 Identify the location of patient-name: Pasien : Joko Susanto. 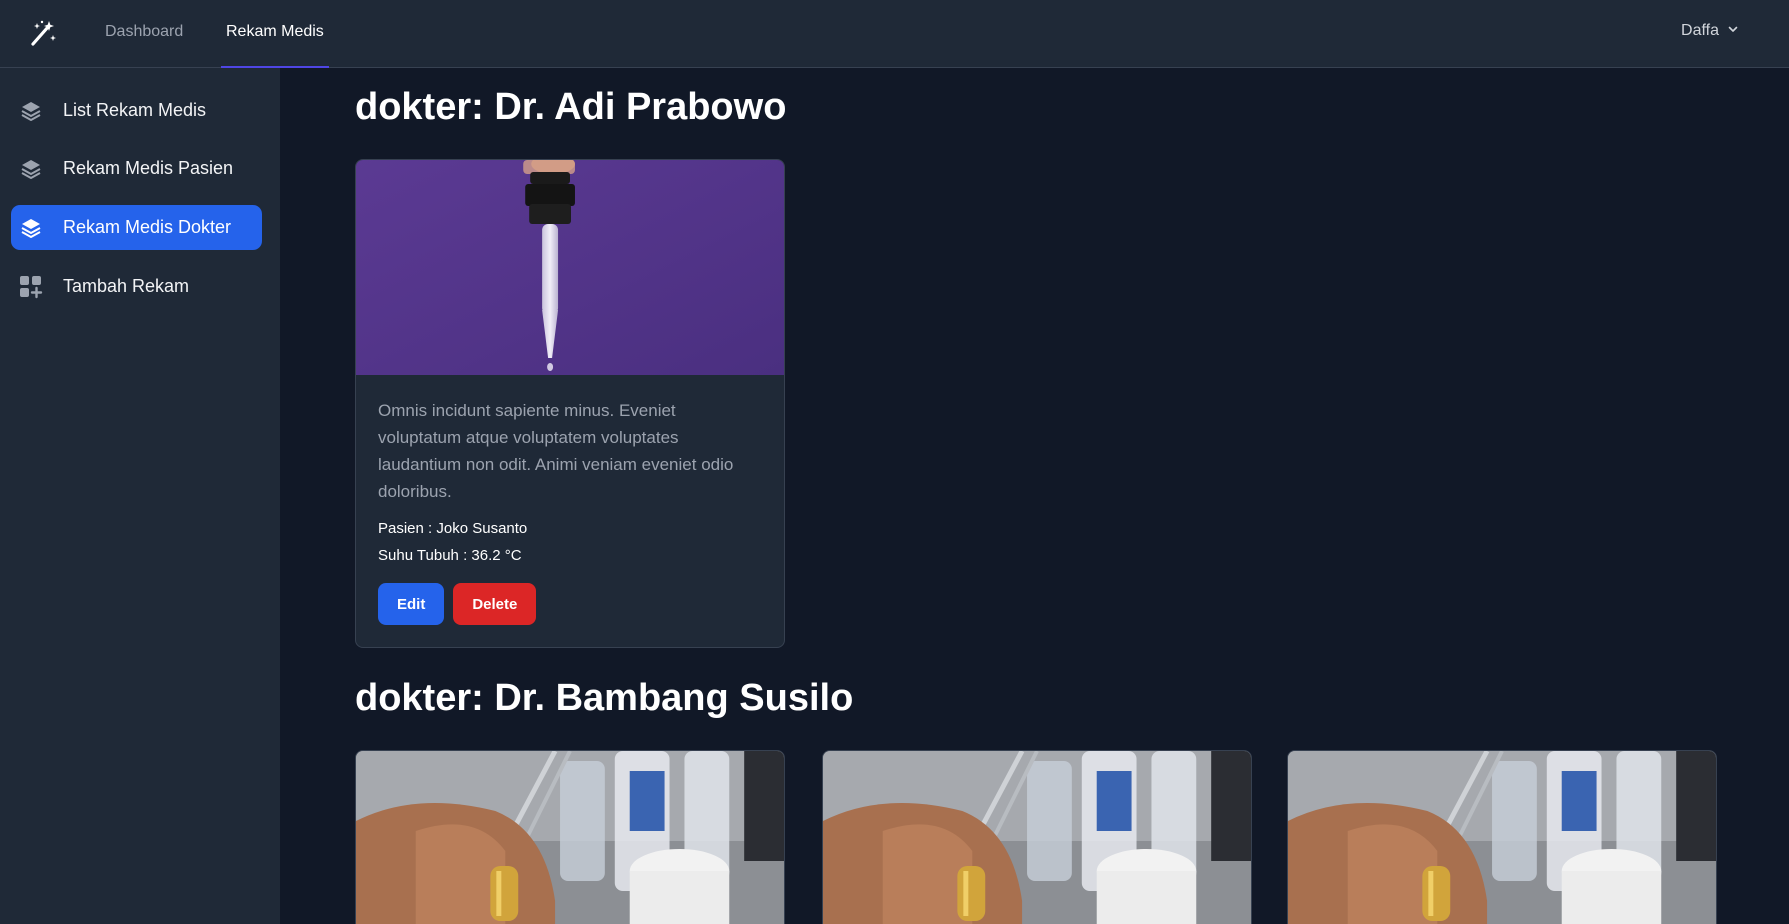
(453, 528).